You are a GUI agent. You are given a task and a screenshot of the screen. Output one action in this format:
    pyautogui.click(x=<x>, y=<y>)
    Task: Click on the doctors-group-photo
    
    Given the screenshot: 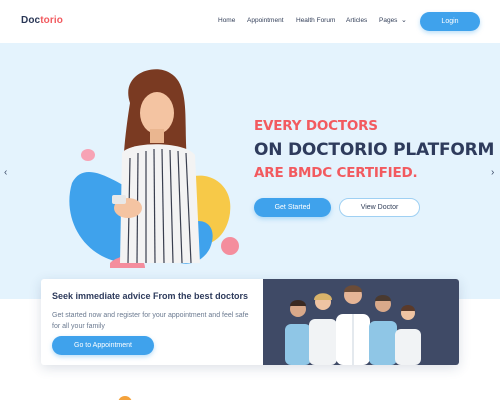 What is the action you would take?
    pyautogui.click(x=361, y=322)
    